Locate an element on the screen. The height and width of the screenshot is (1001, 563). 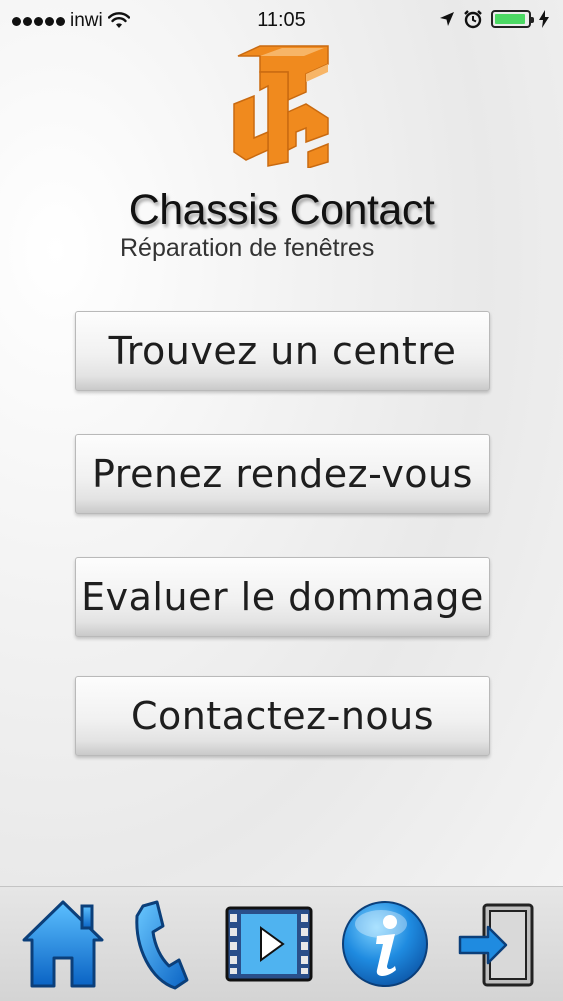
contact-us-button: Contactez-nous is located at coordinates (282, 716).